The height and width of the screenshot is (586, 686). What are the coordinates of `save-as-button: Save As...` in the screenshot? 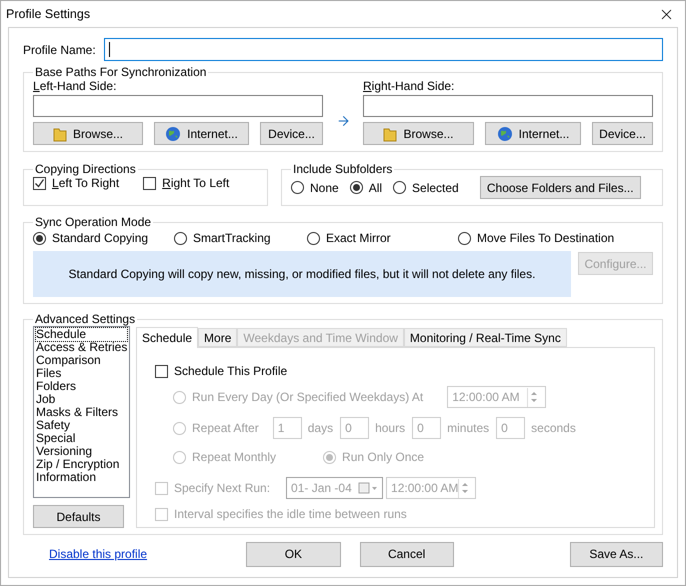 It's located at (617, 554).